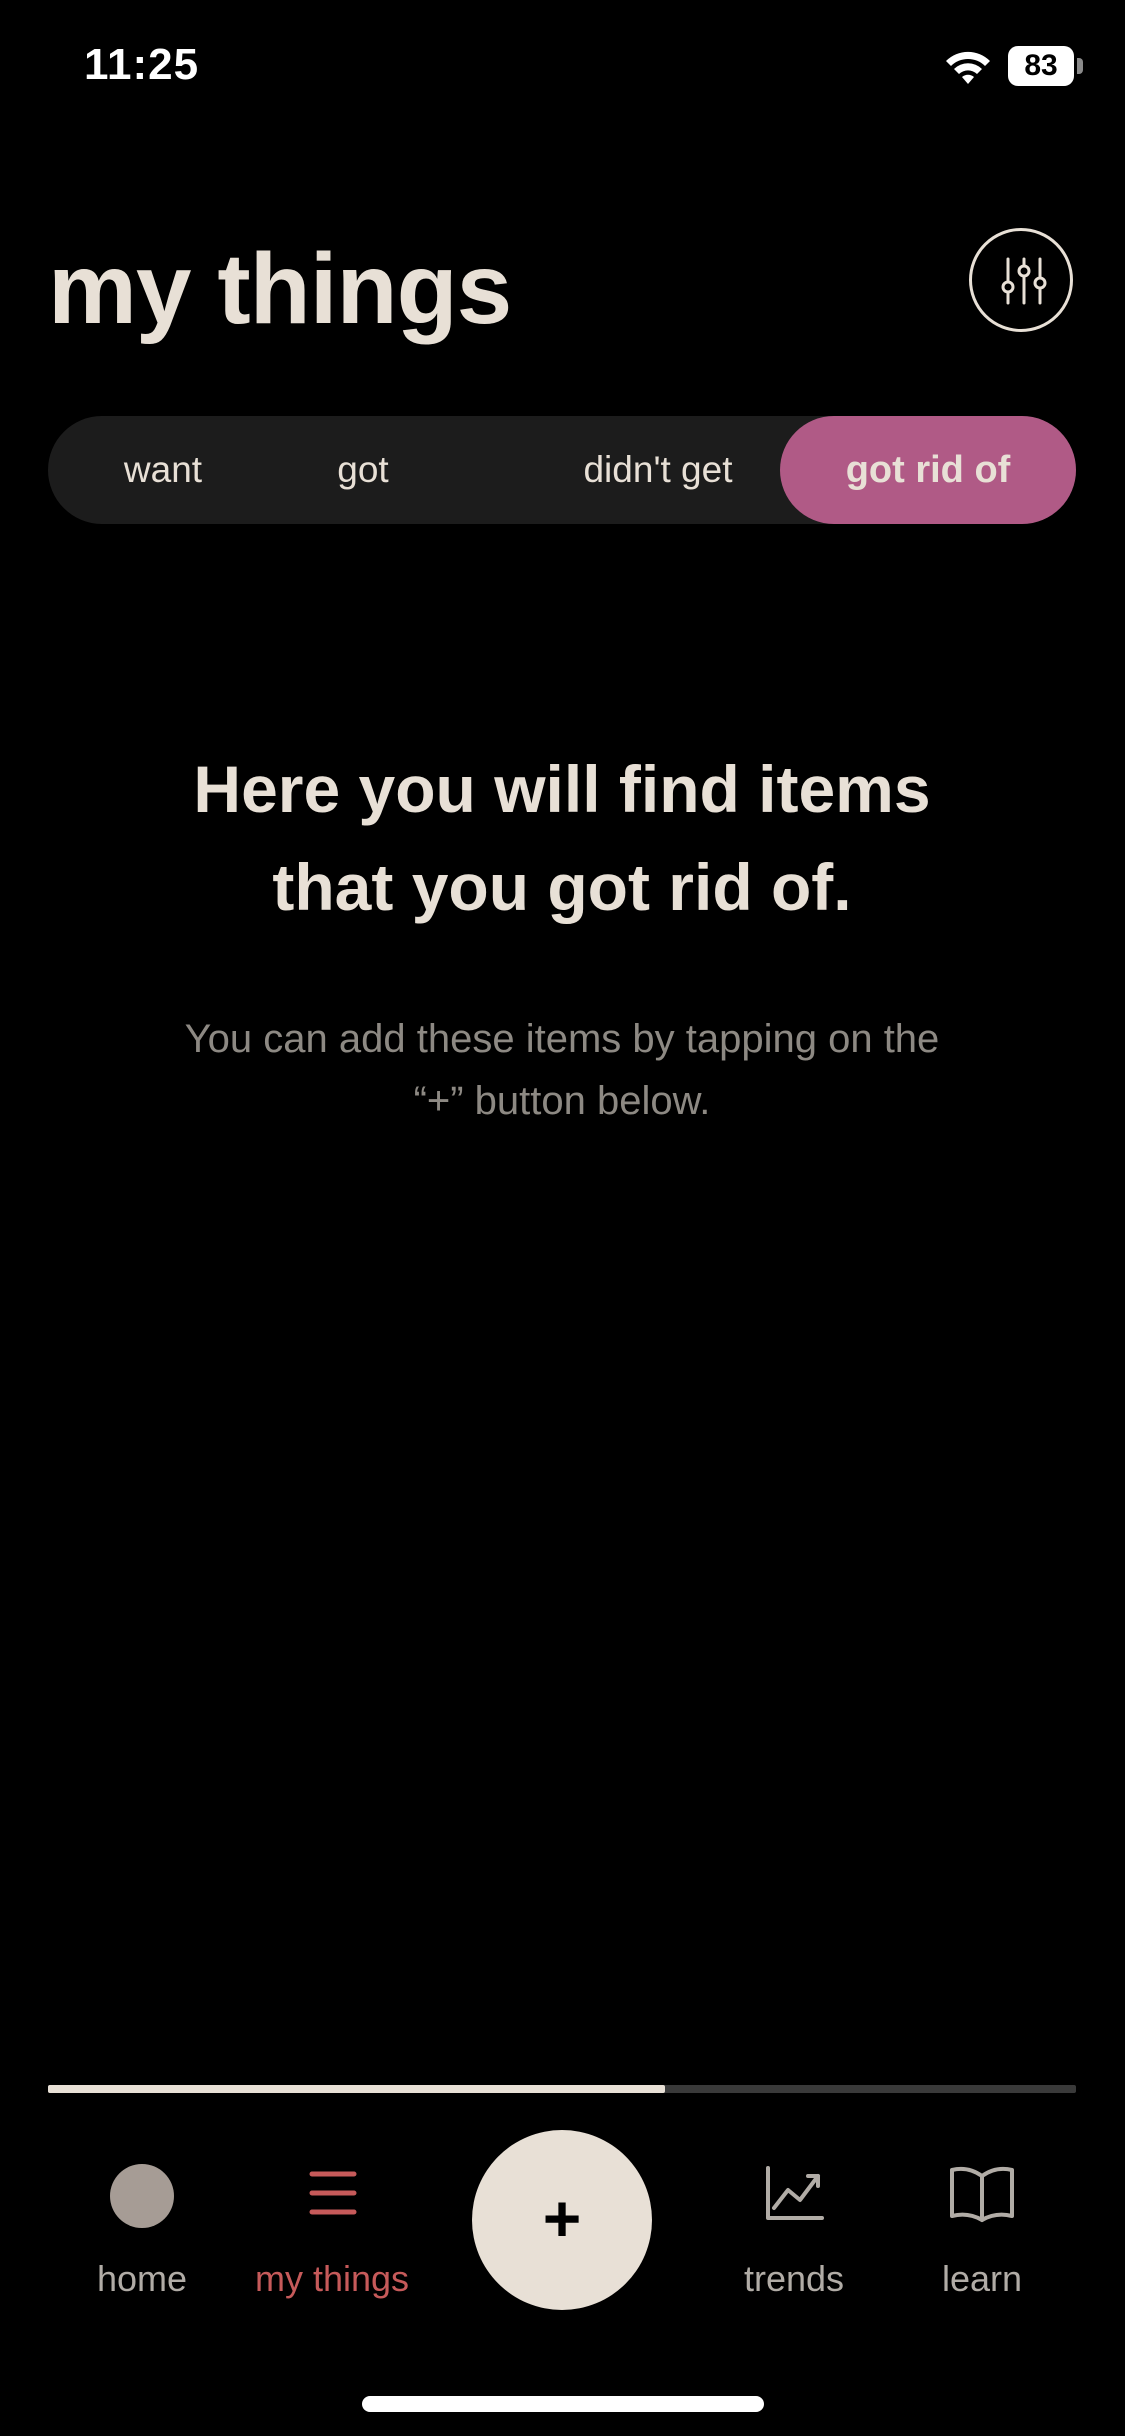 This screenshot has width=1125, height=2436. I want to click on nav-home-label: home, so click(142, 2278).